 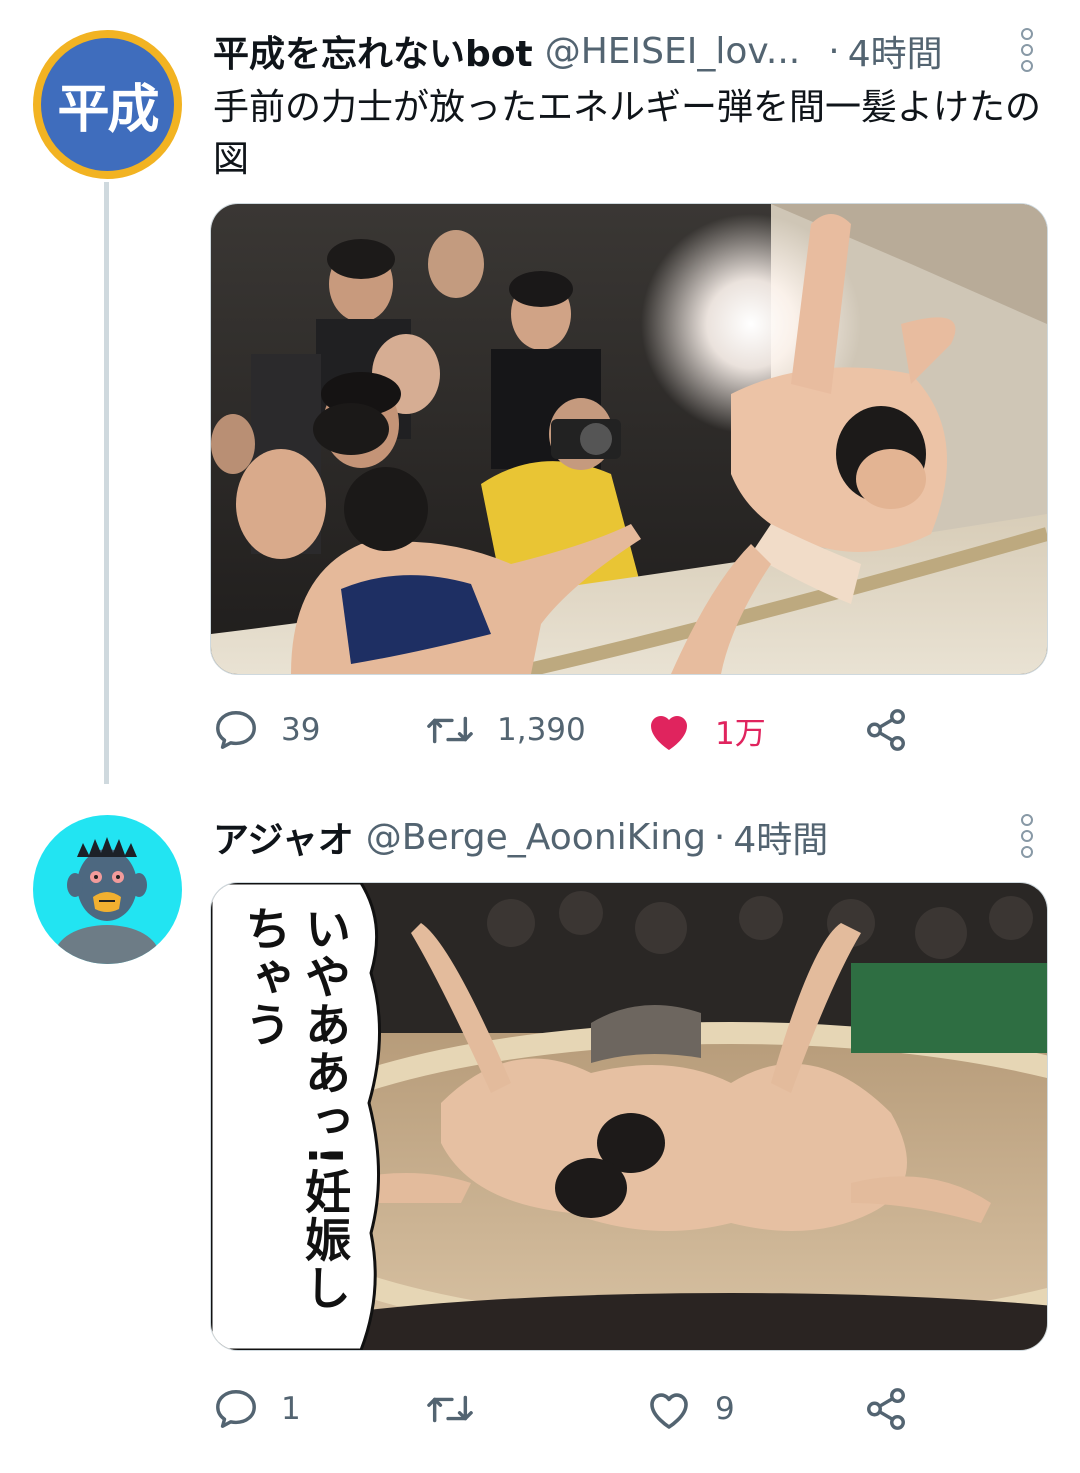 I want to click on like-count: 1万, so click(x=740, y=733).